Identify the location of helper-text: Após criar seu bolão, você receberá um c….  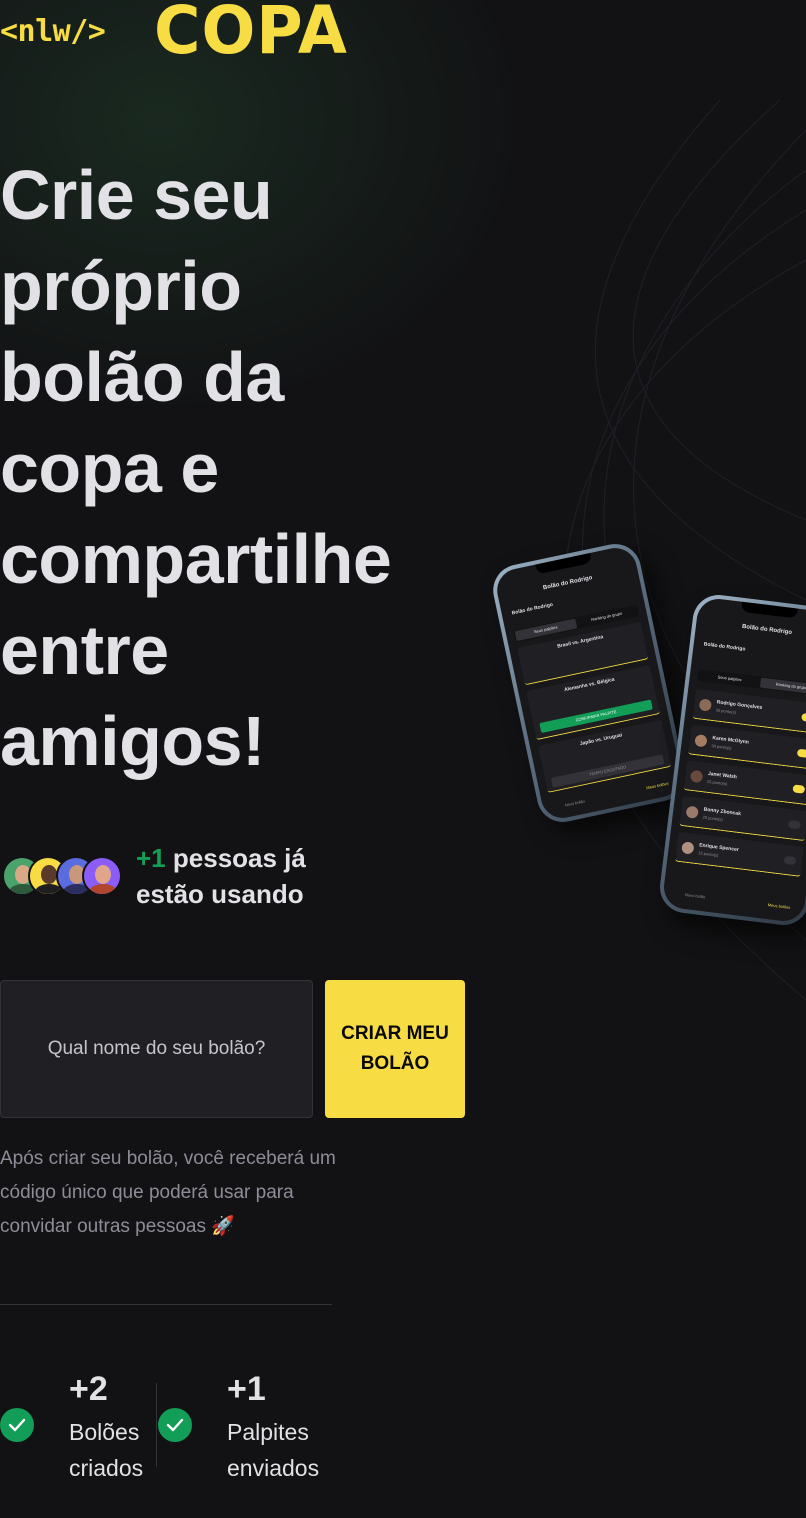
(168, 1192).